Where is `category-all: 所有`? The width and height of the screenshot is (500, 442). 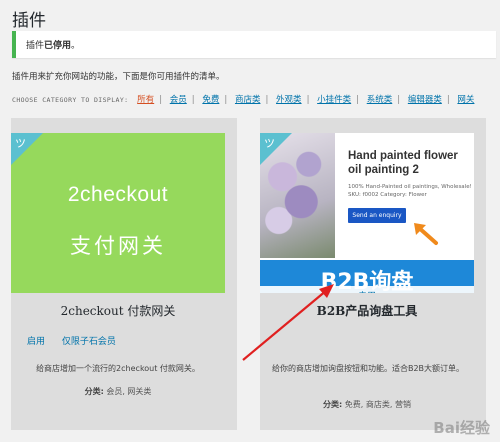 category-all: 所有 is located at coordinates (145, 100).